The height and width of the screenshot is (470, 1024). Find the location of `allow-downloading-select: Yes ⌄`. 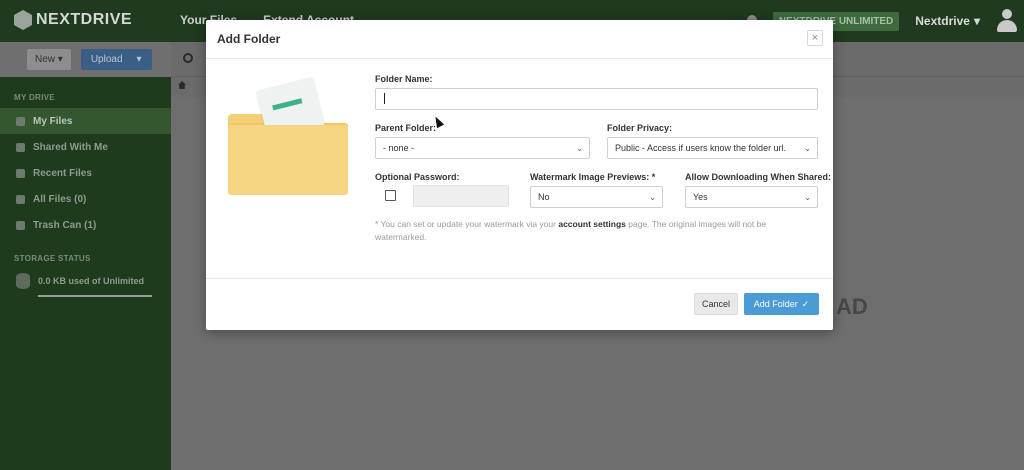

allow-downloading-select: Yes ⌄ is located at coordinates (751, 197).